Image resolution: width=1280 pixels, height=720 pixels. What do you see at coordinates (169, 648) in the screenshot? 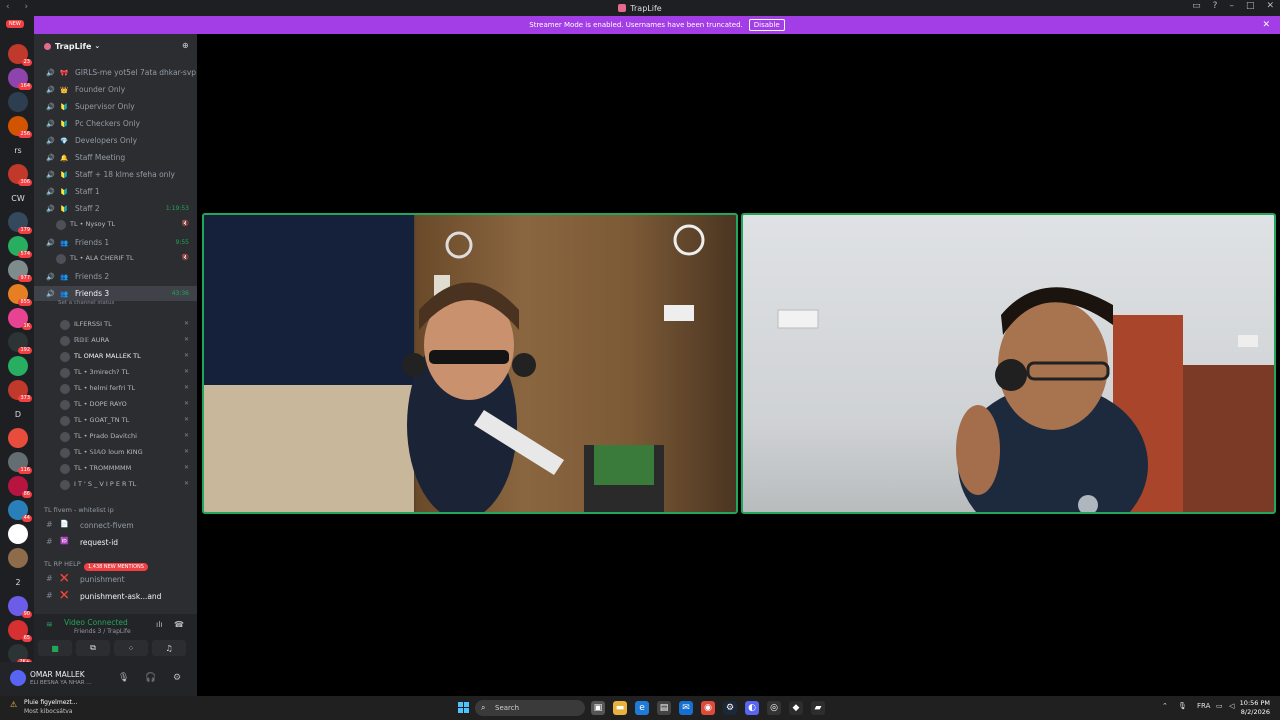
I see `soundboard-button: ♫` at bounding box center [169, 648].